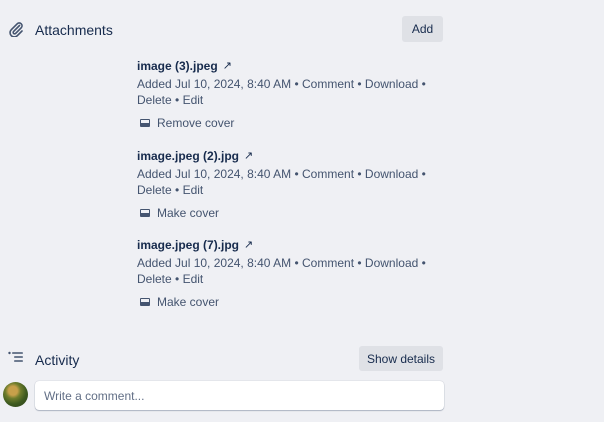 Image resolution: width=604 pixels, height=422 pixels. What do you see at coordinates (196, 123) in the screenshot?
I see `cover-action-label: Remove cover` at bounding box center [196, 123].